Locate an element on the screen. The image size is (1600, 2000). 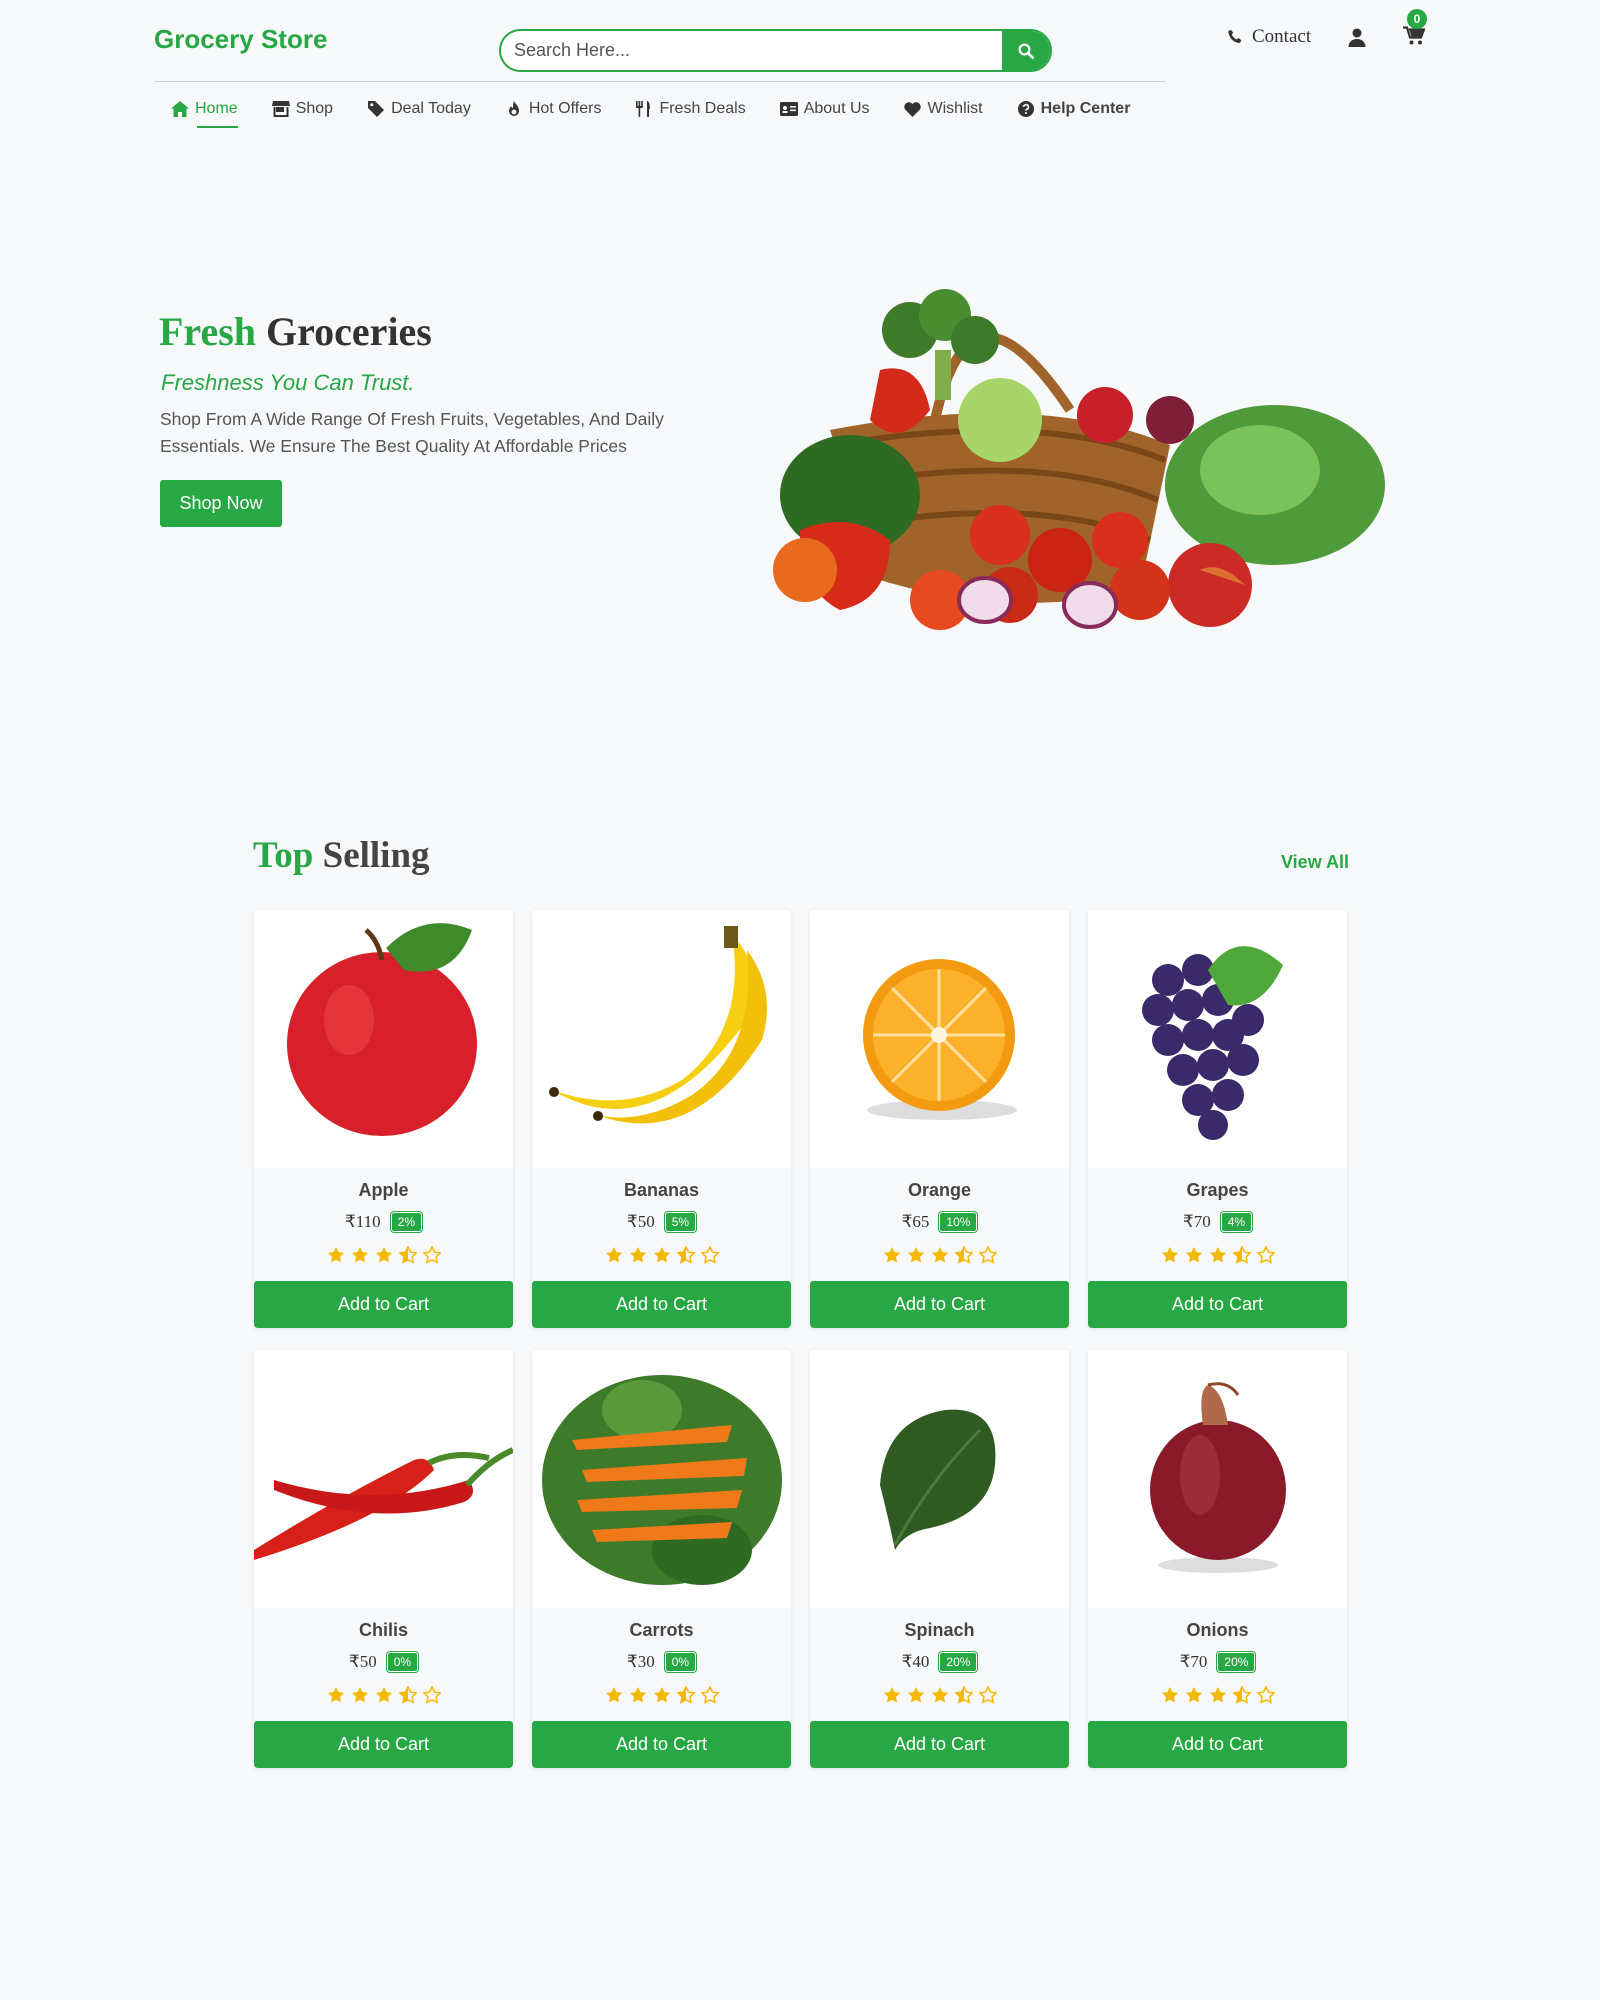
id-card-icon is located at coordinates (788, 109).